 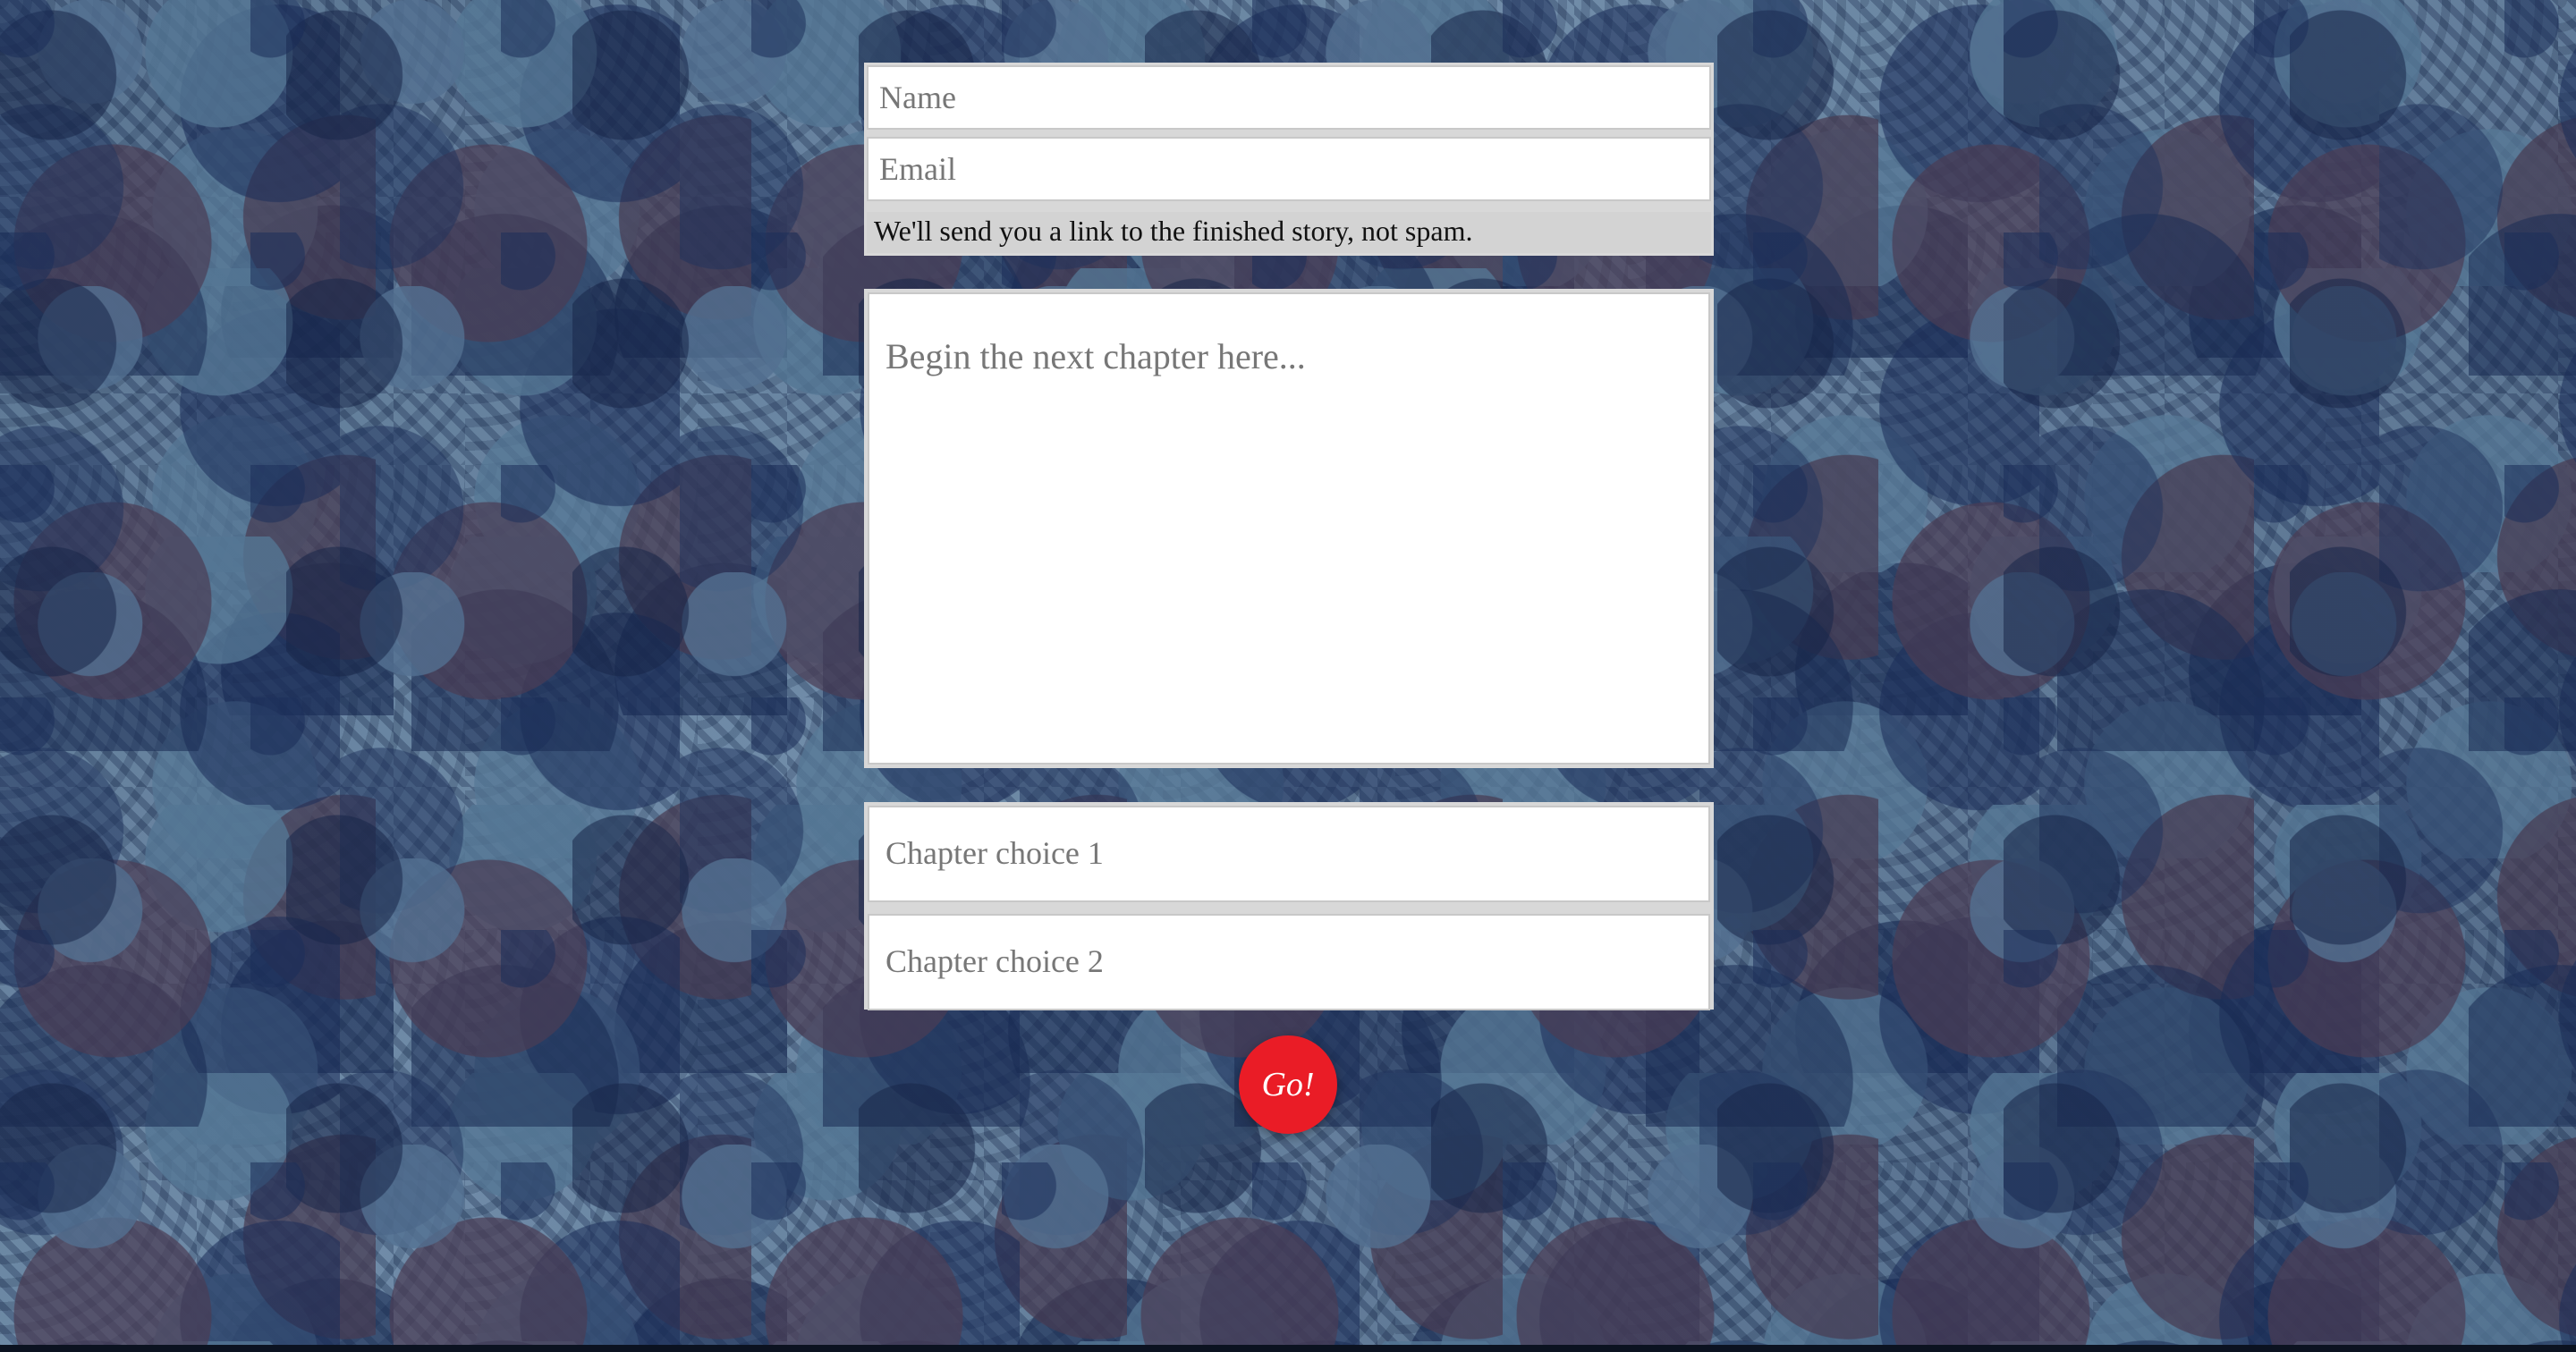 What do you see at coordinates (1289, 854) in the screenshot?
I see `chapter-choice-1-textarea` at bounding box center [1289, 854].